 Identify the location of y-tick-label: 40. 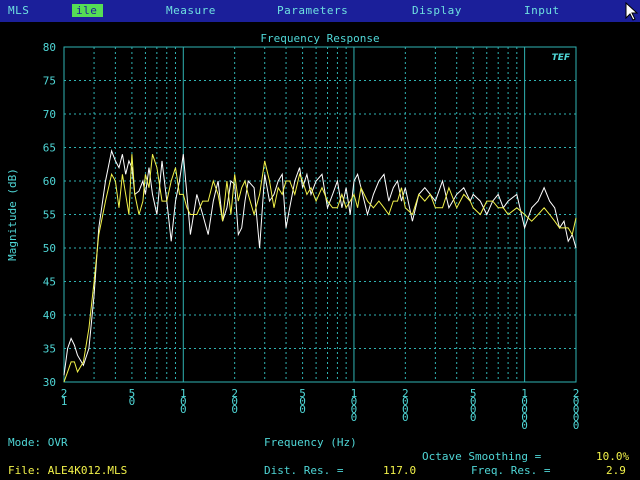
(49, 315).